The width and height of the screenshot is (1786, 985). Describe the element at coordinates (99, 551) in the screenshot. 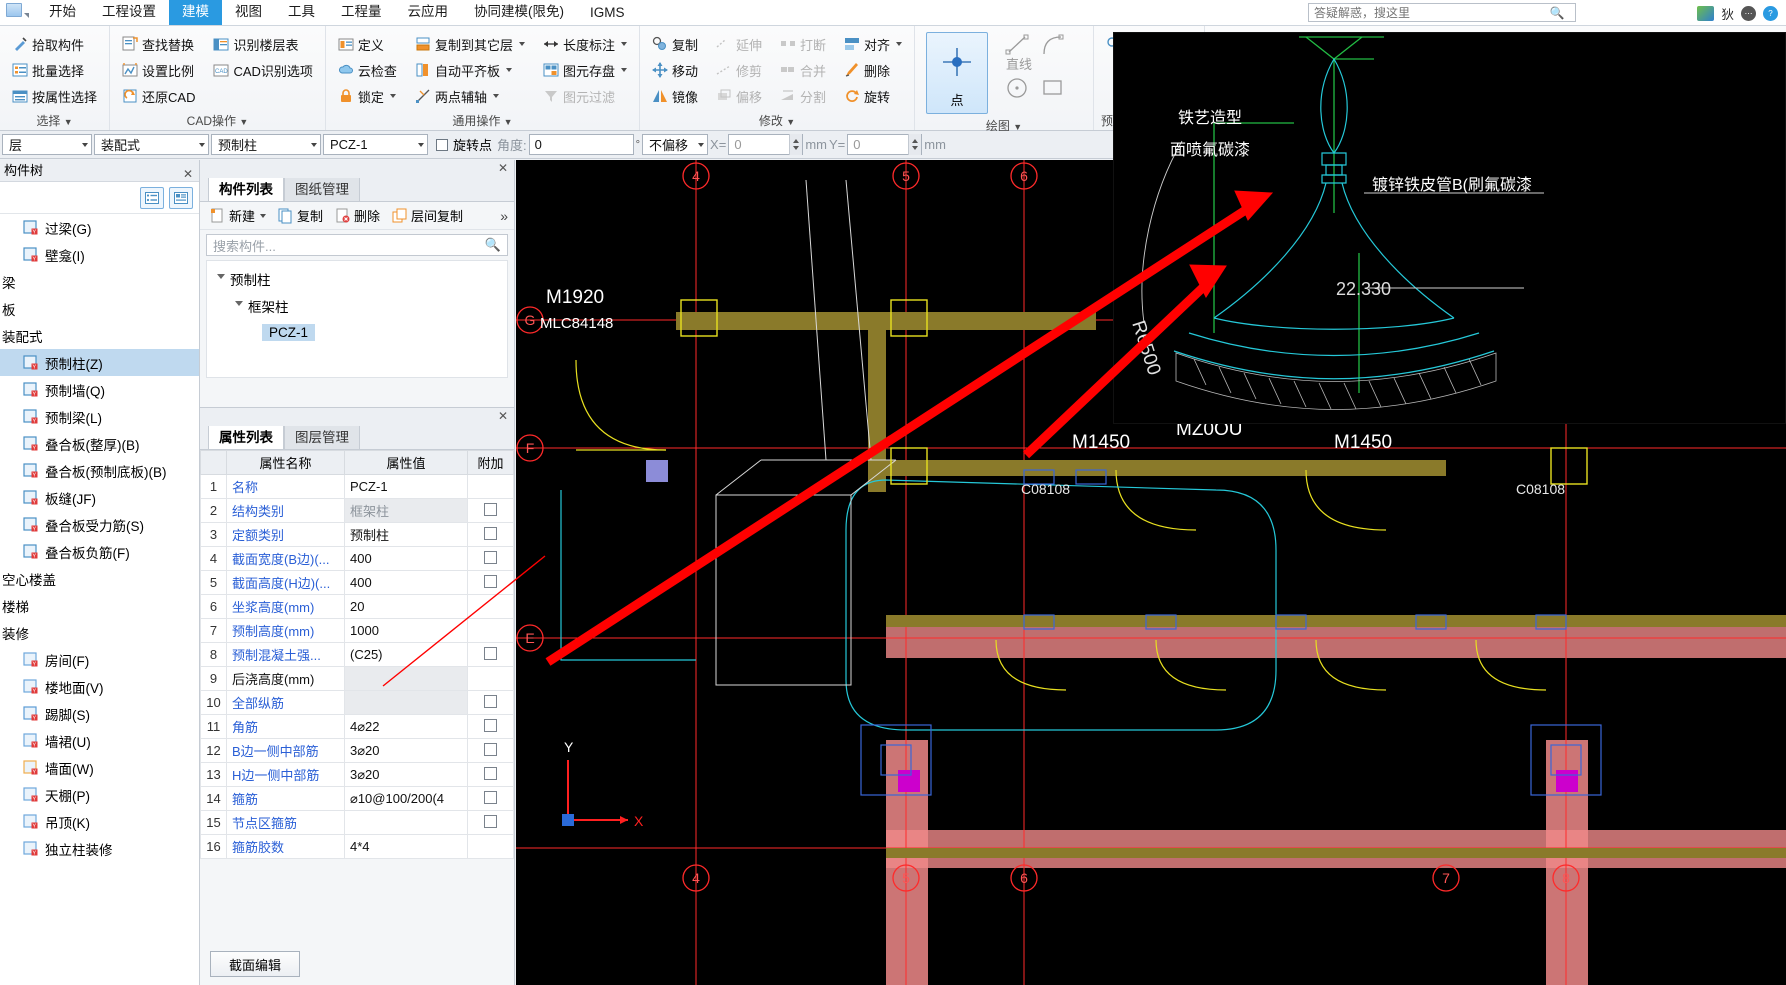

I see `sidebar-item-12: Y 叠合板负筋(F)` at that location.